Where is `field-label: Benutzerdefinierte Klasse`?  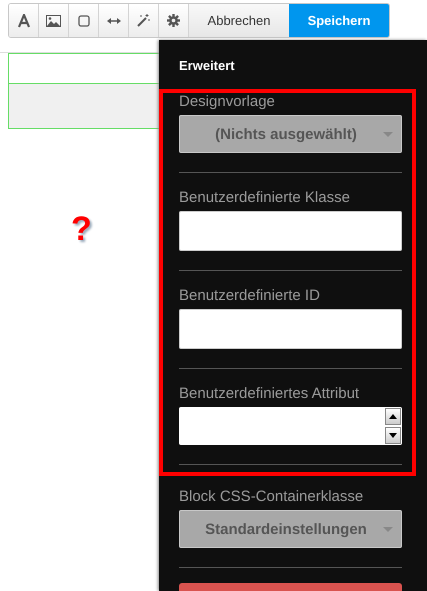 field-label: Benutzerdefinierte Klasse is located at coordinates (265, 198).